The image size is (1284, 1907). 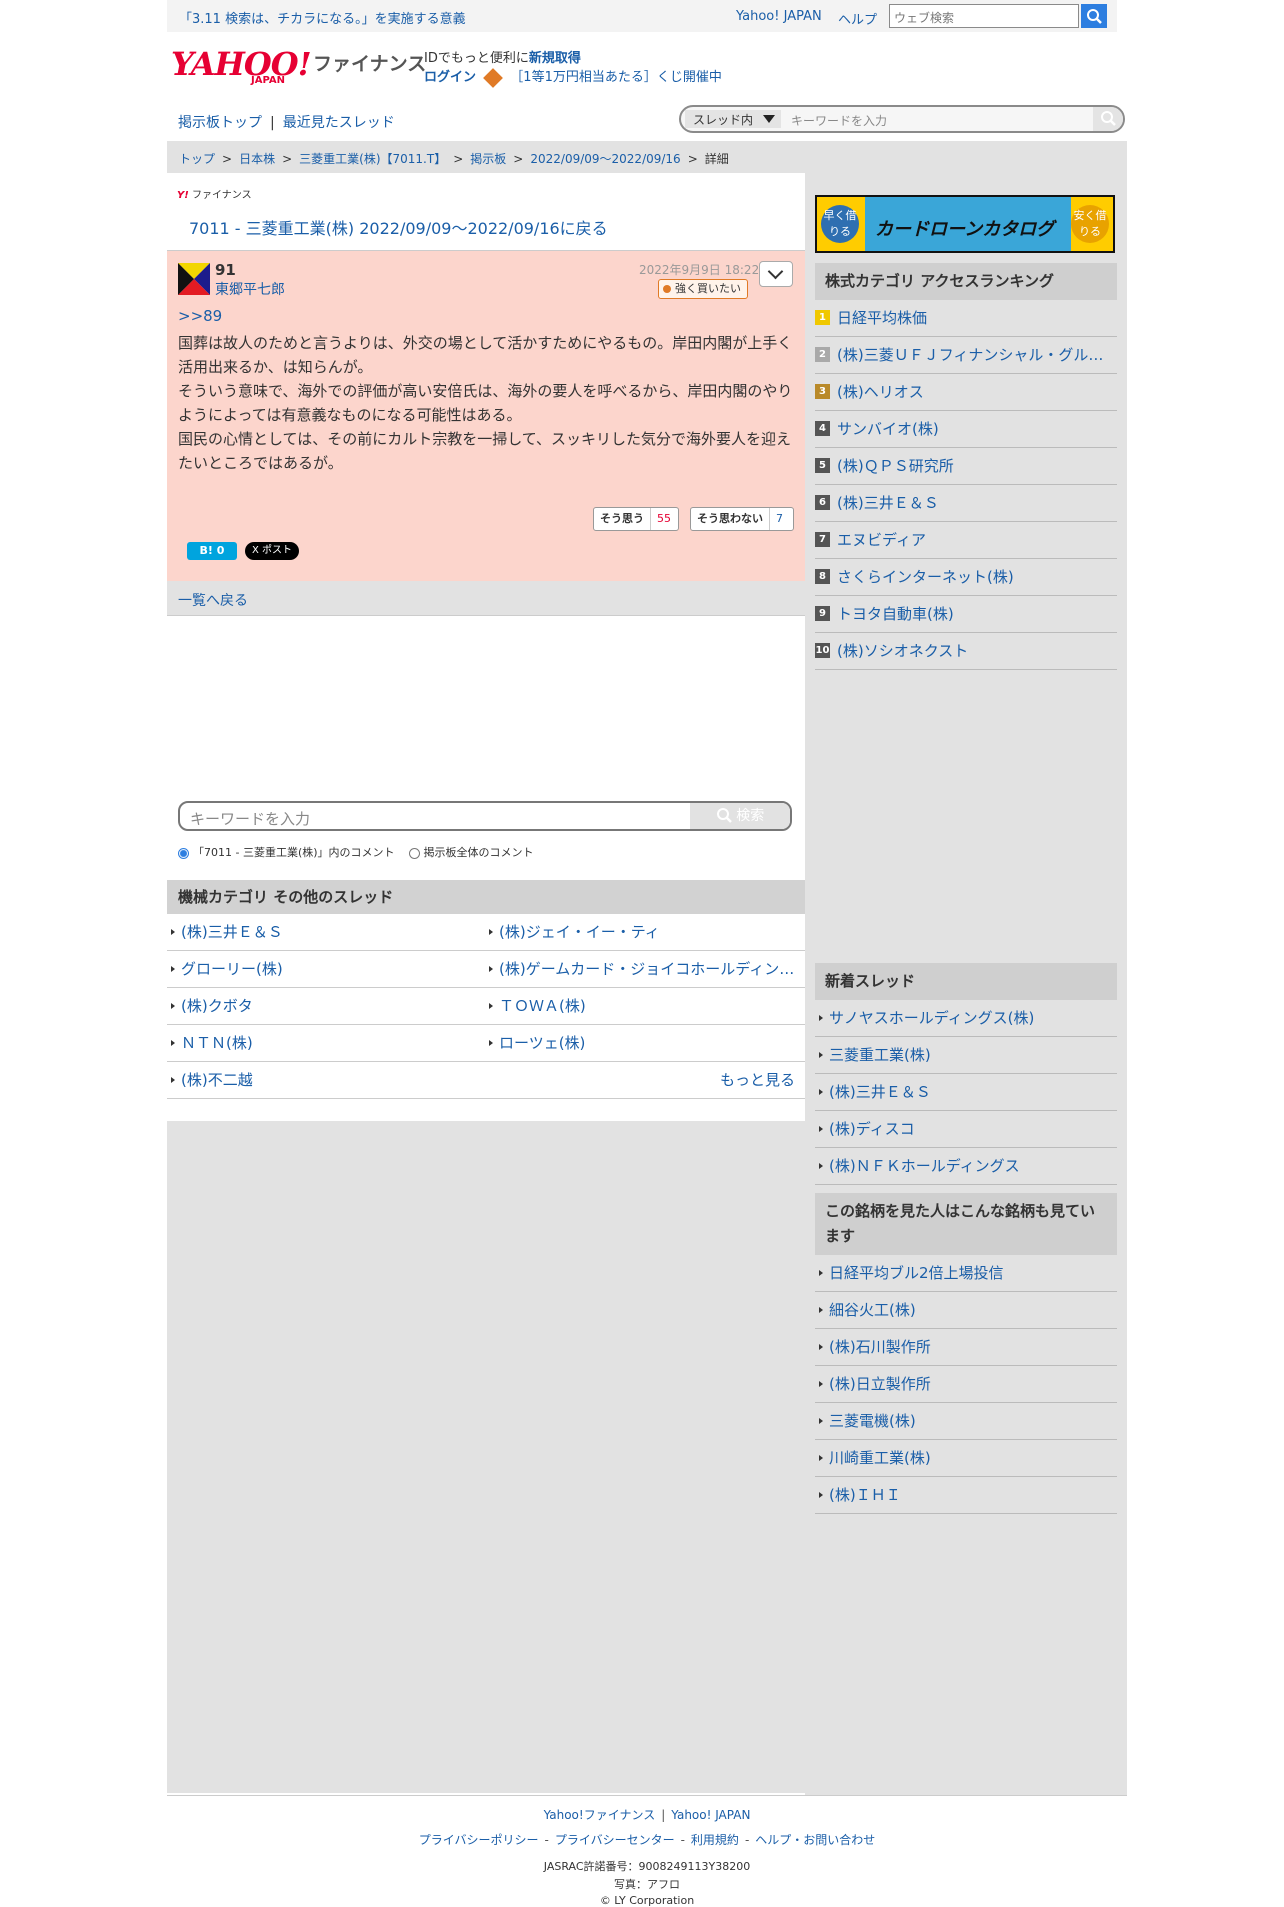 What do you see at coordinates (740, 816) in the screenshot?
I see `comment-search-button: 検索` at bounding box center [740, 816].